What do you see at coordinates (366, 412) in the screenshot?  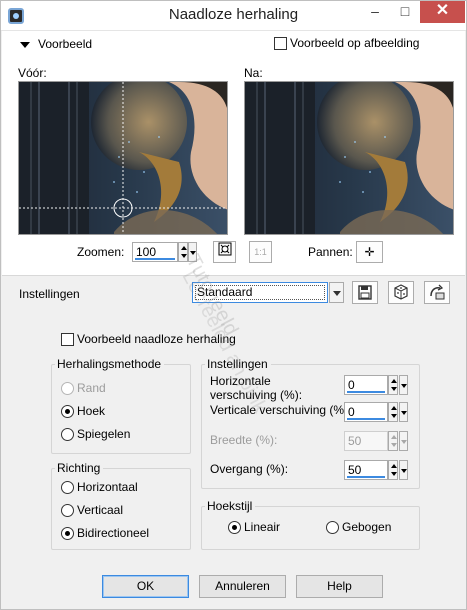 I see `vertical-offset-input: 0` at bounding box center [366, 412].